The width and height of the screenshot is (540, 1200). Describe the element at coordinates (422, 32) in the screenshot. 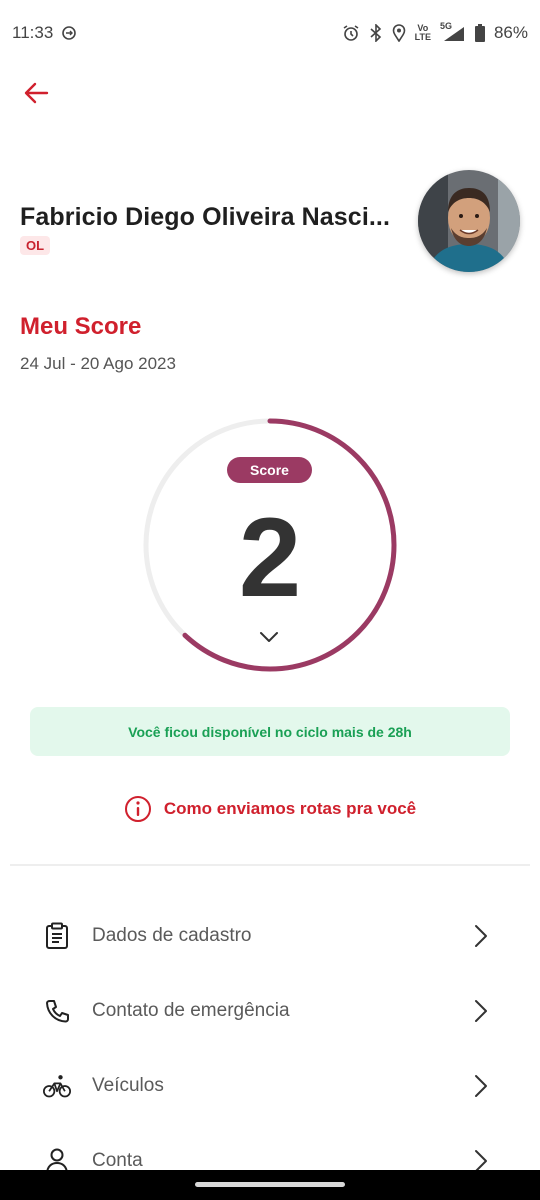

I see `volte-icon: Vo LTE` at that location.